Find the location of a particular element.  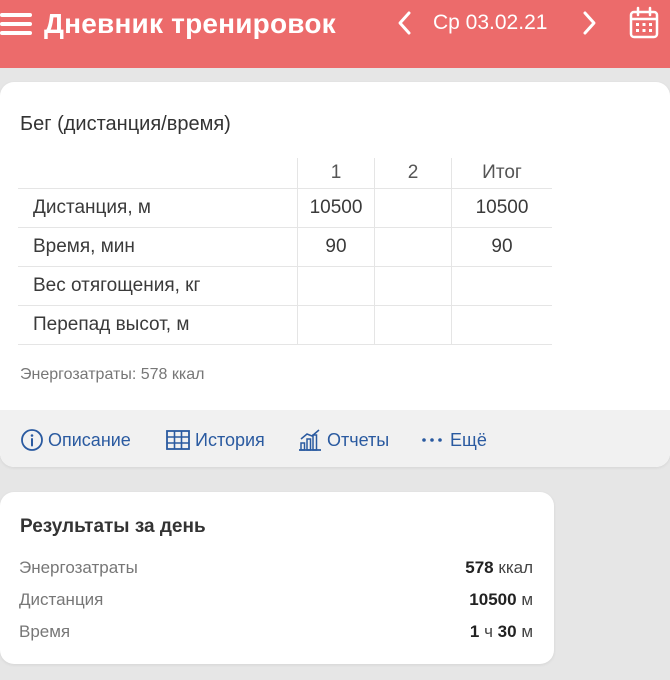

reports-button: Отчеты is located at coordinates (343, 440).